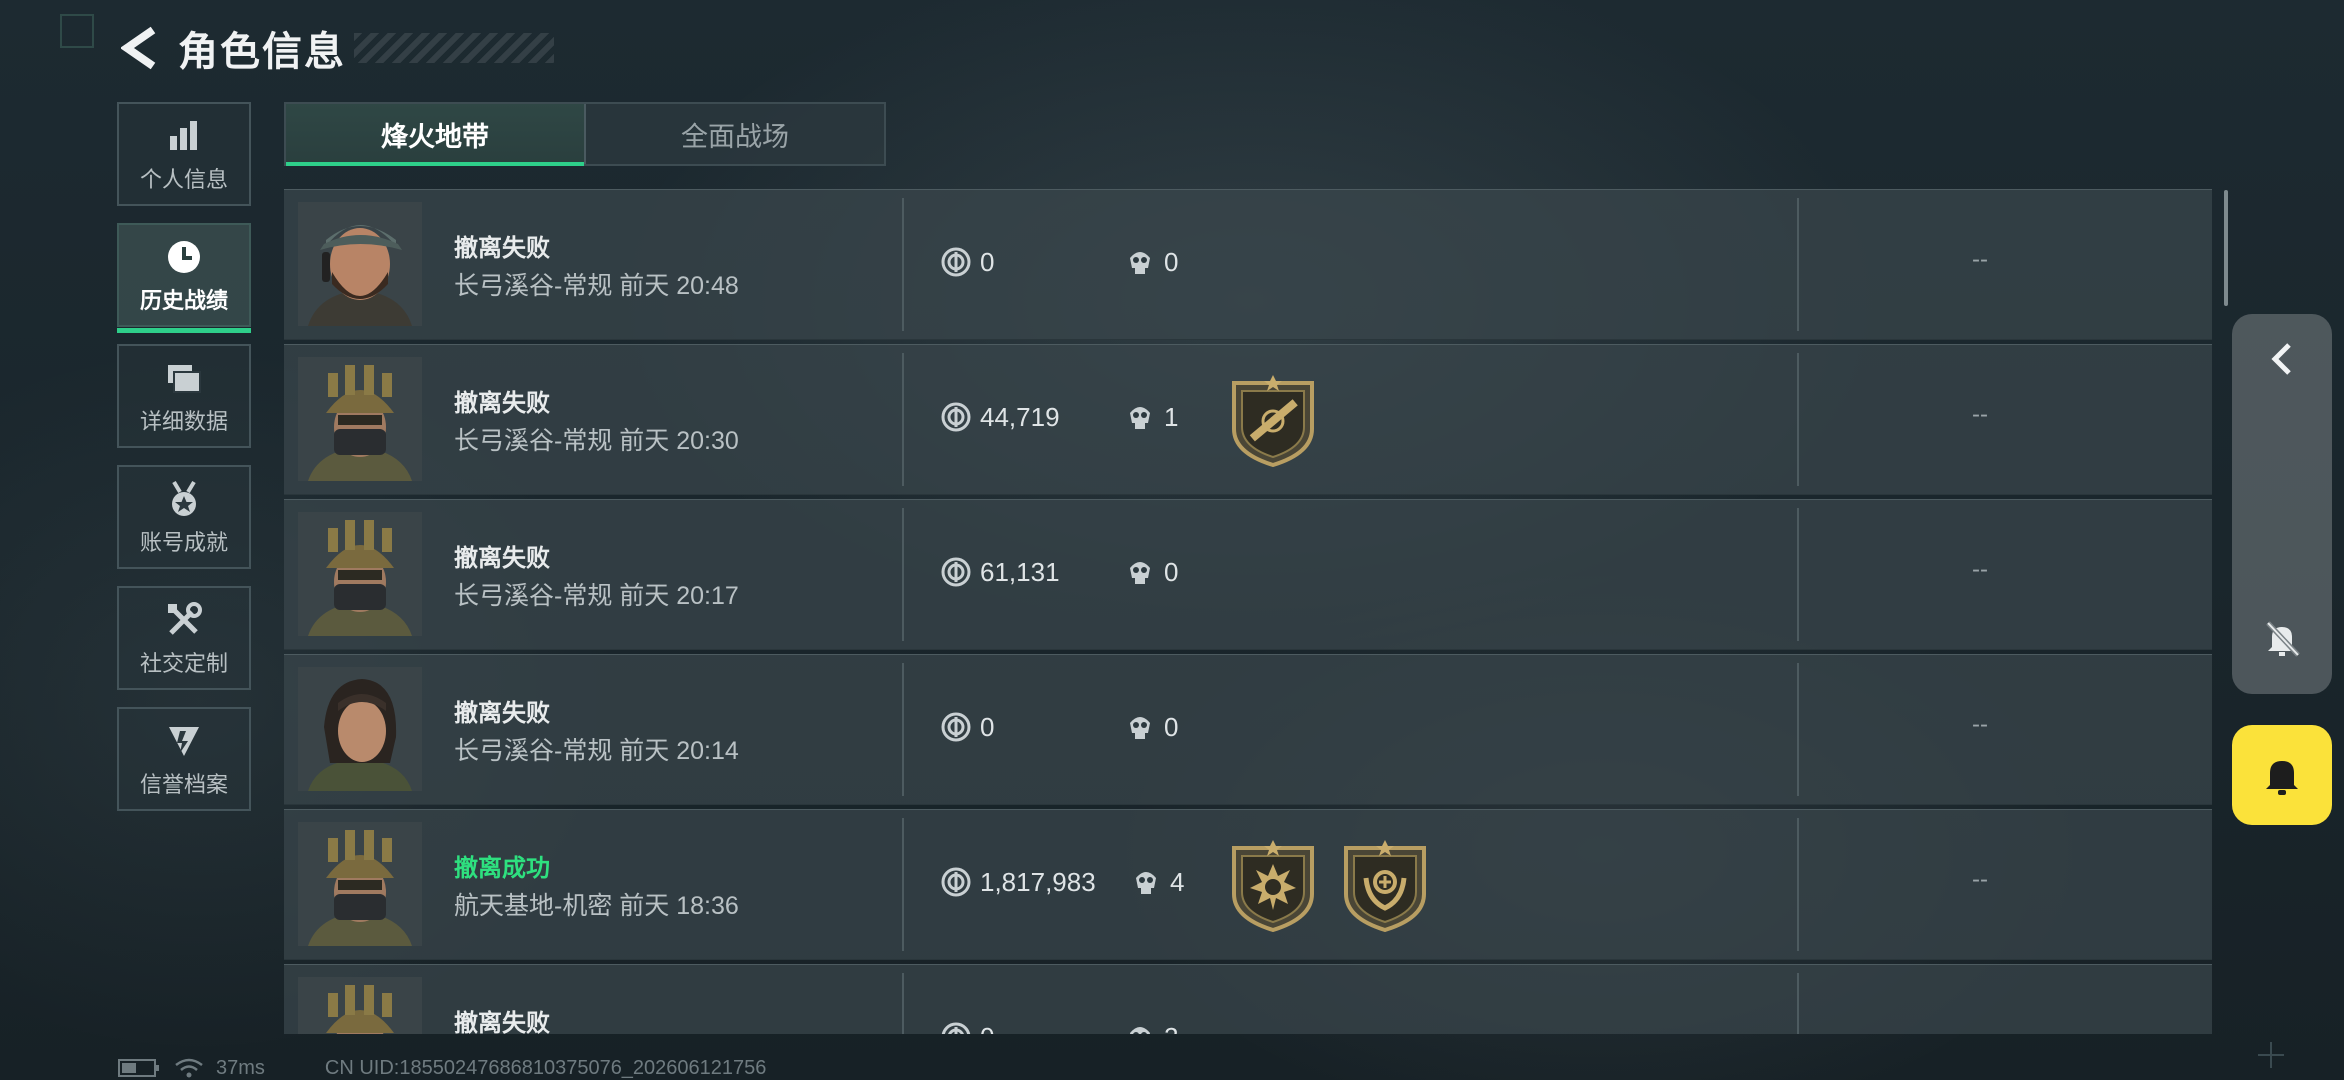  Describe the element at coordinates (184, 638) in the screenshot. I see `nav-item-social-custom: 社交定制` at that location.